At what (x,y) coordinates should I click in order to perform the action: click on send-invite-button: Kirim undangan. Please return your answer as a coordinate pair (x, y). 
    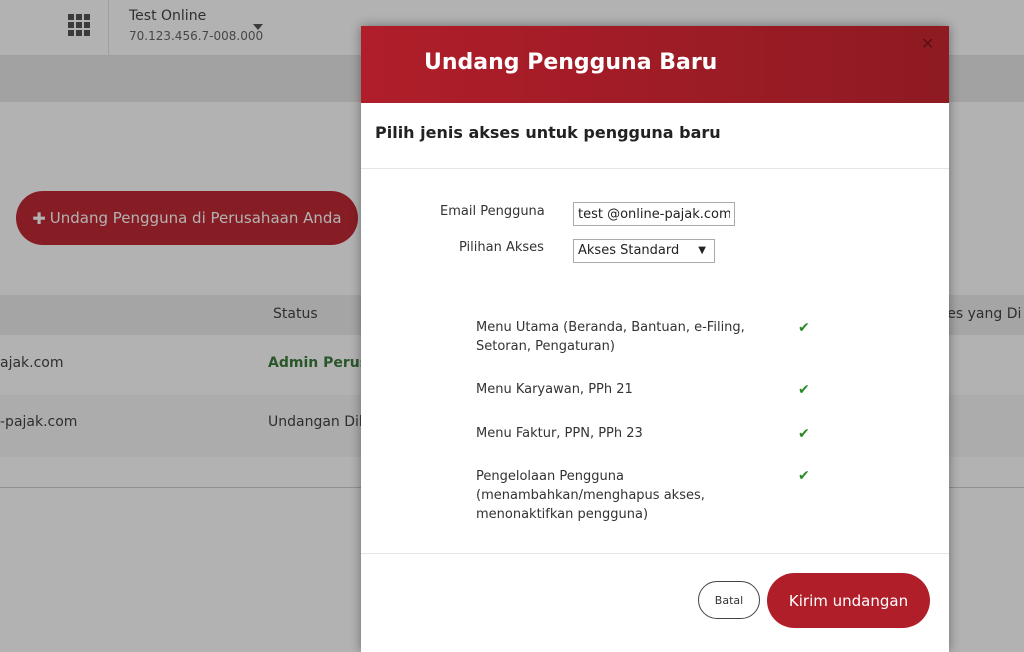
    Looking at the image, I should click on (848, 600).